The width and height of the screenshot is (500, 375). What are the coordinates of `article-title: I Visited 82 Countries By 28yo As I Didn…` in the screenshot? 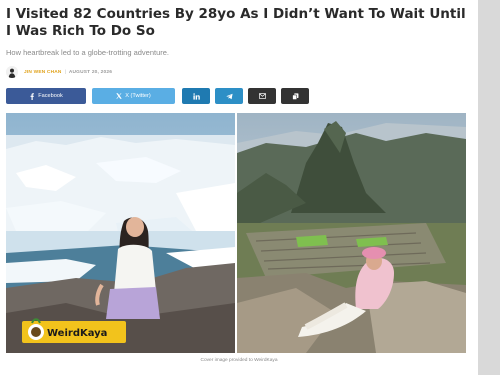 It's located at (236, 22).